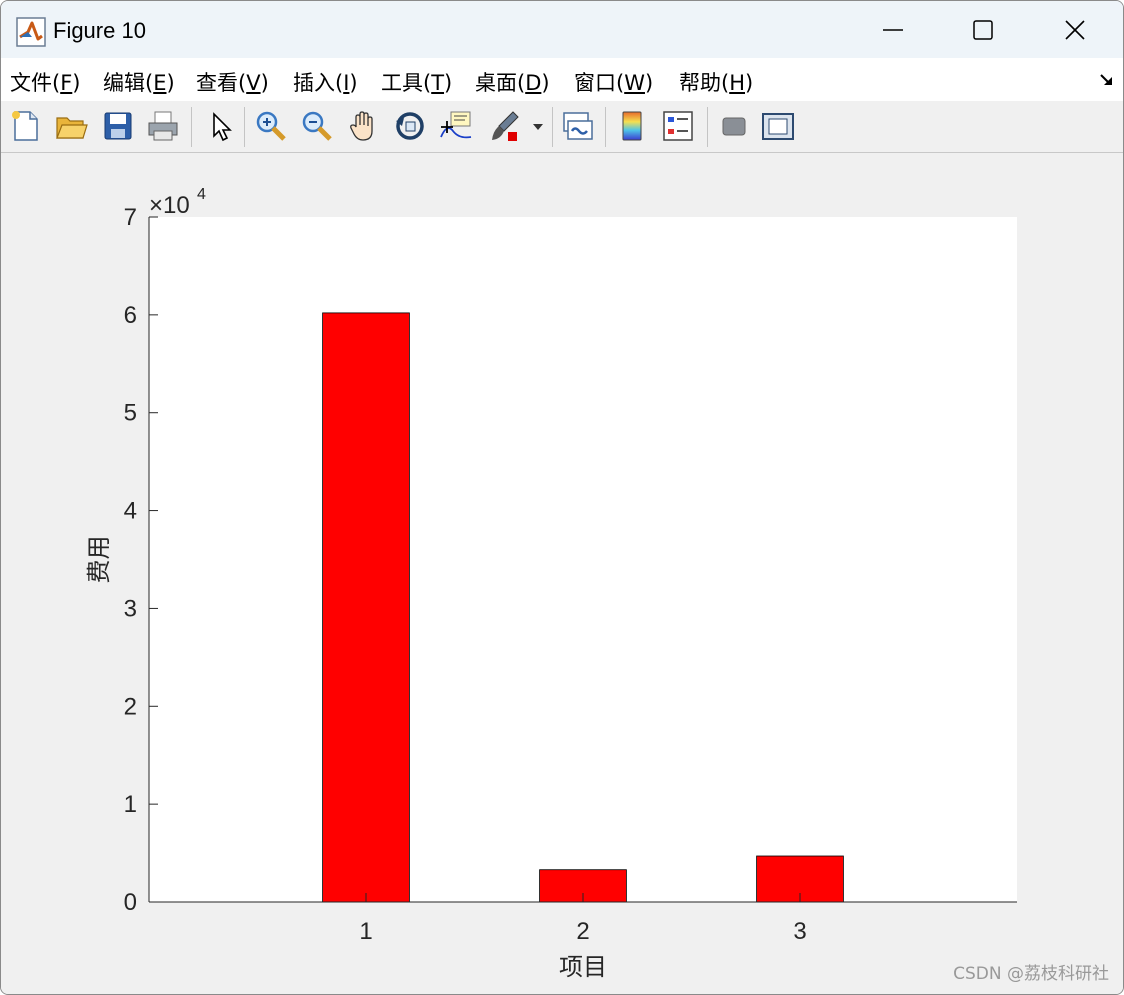 This screenshot has width=1124, height=995. Describe the element at coordinates (130, 315) in the screenshot. I see `y-tick-label: 6` at that location.